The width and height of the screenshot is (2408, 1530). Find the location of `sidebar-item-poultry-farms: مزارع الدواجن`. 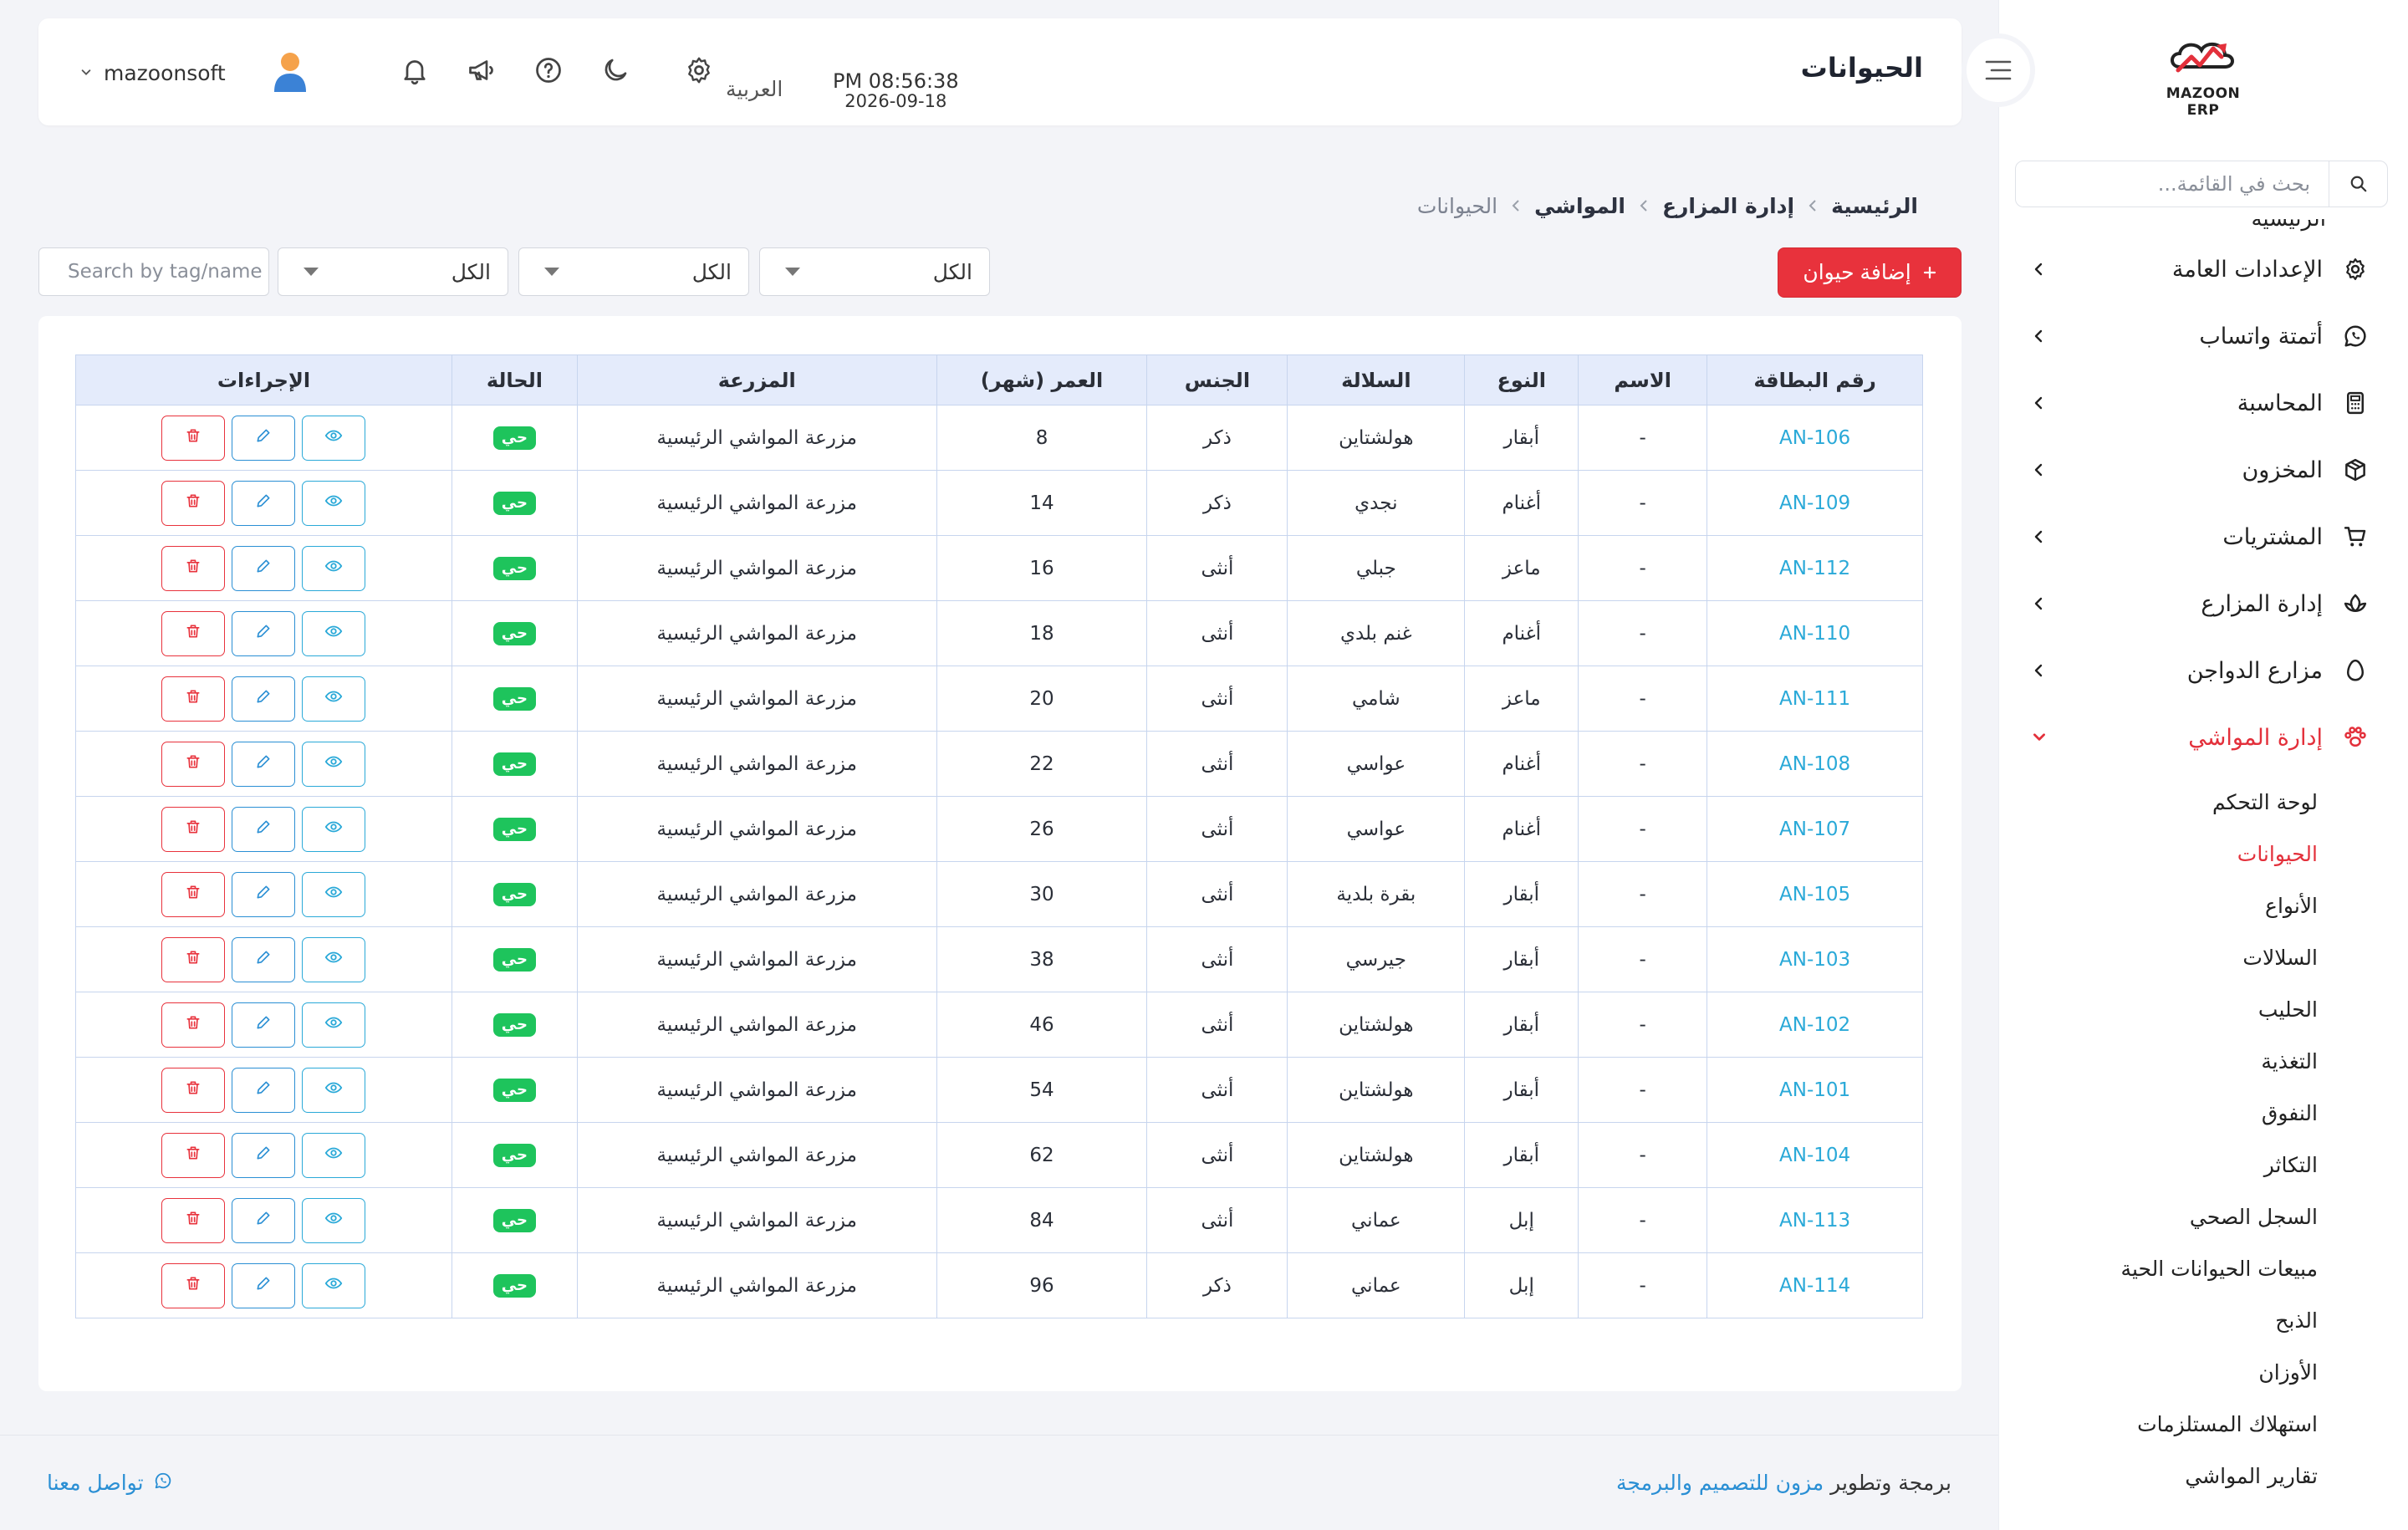

sidebar-item-poultry-farms: مزارع الدواجن is located at coordinates (2203, 670).